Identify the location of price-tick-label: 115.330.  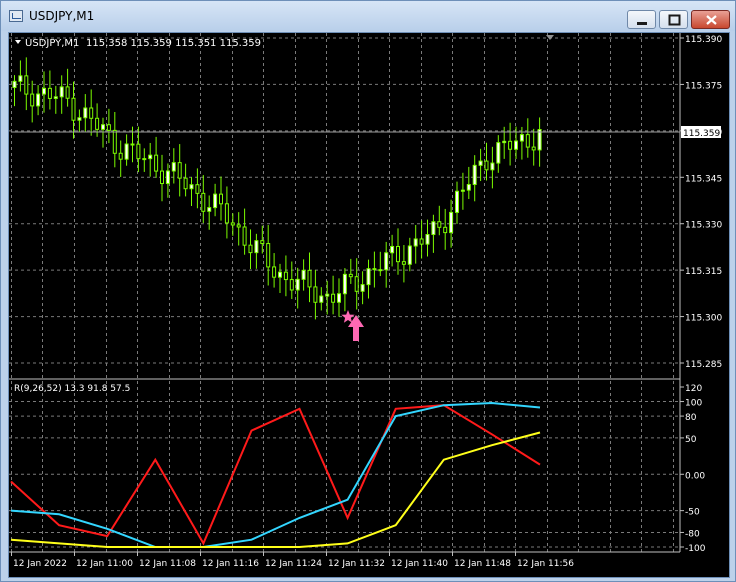
(703, 226).